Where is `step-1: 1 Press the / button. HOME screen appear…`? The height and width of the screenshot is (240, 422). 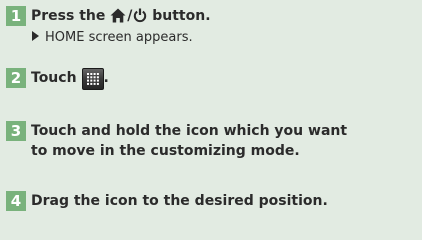 step-1: 1 Press the / button. HOME screen appear… is located at coordinates (108, 26).